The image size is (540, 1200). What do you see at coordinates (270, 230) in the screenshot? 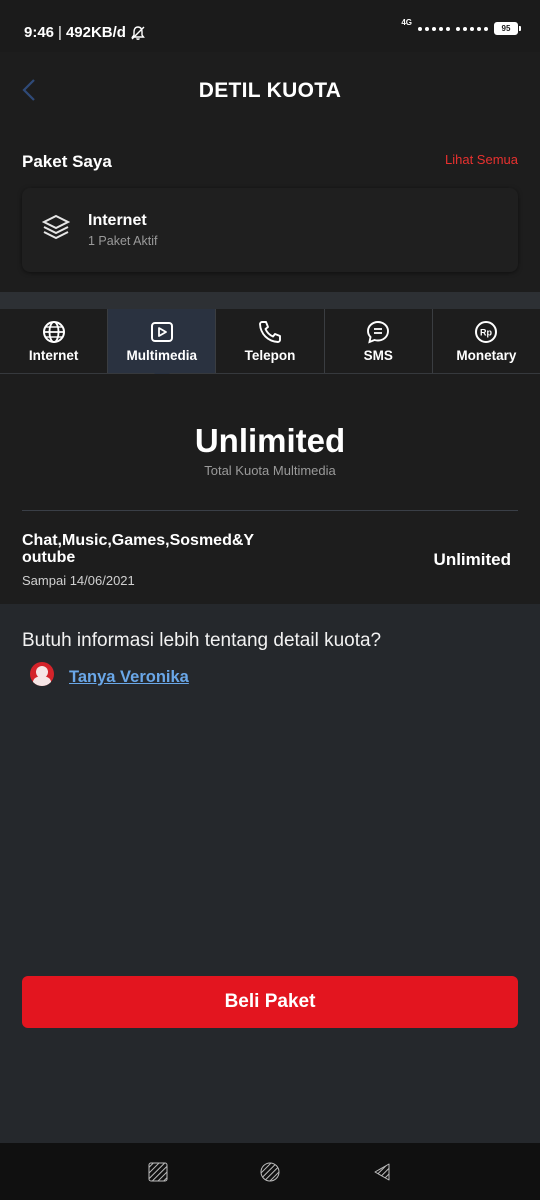
I see `paket-card-internet: Internet 1 Paket Aktif` at bounding box center [270, 230].